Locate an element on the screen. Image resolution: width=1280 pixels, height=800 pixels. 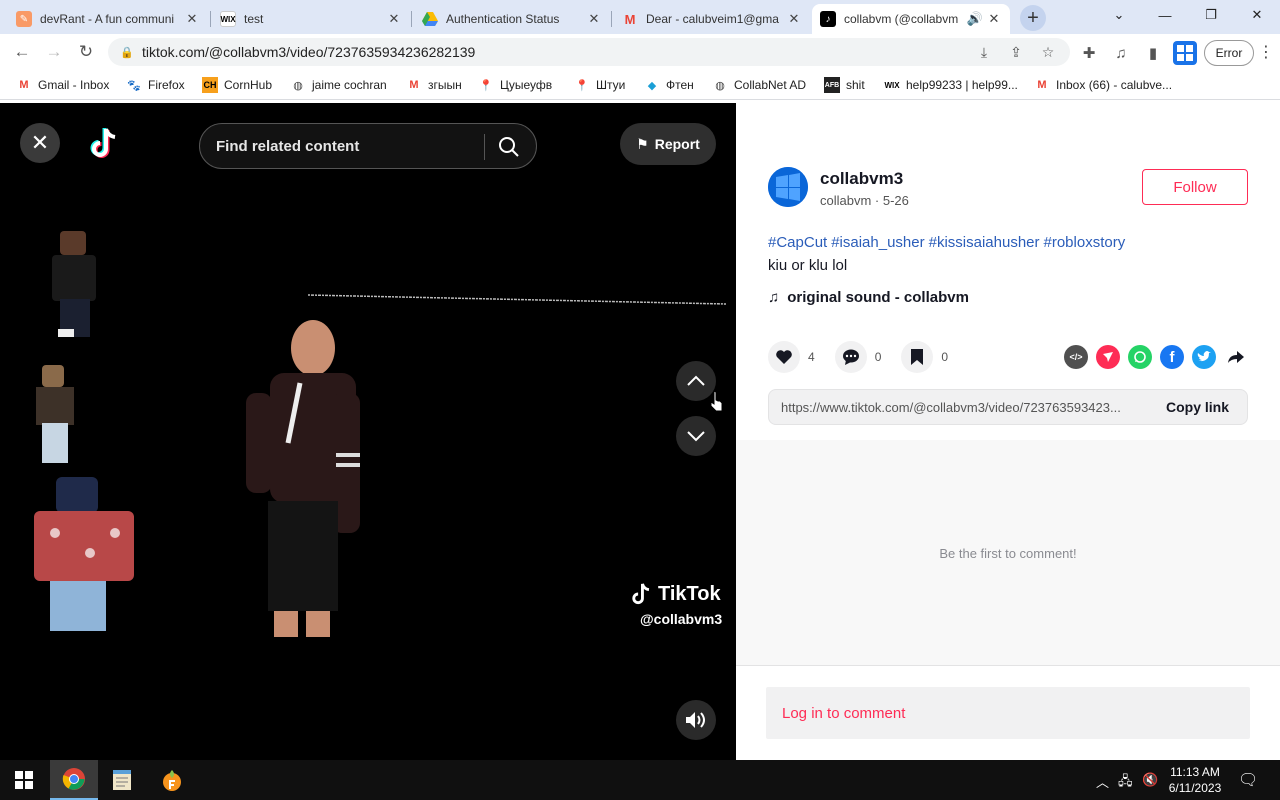
twitter-share-icon is located at coordinates (1204, 357).